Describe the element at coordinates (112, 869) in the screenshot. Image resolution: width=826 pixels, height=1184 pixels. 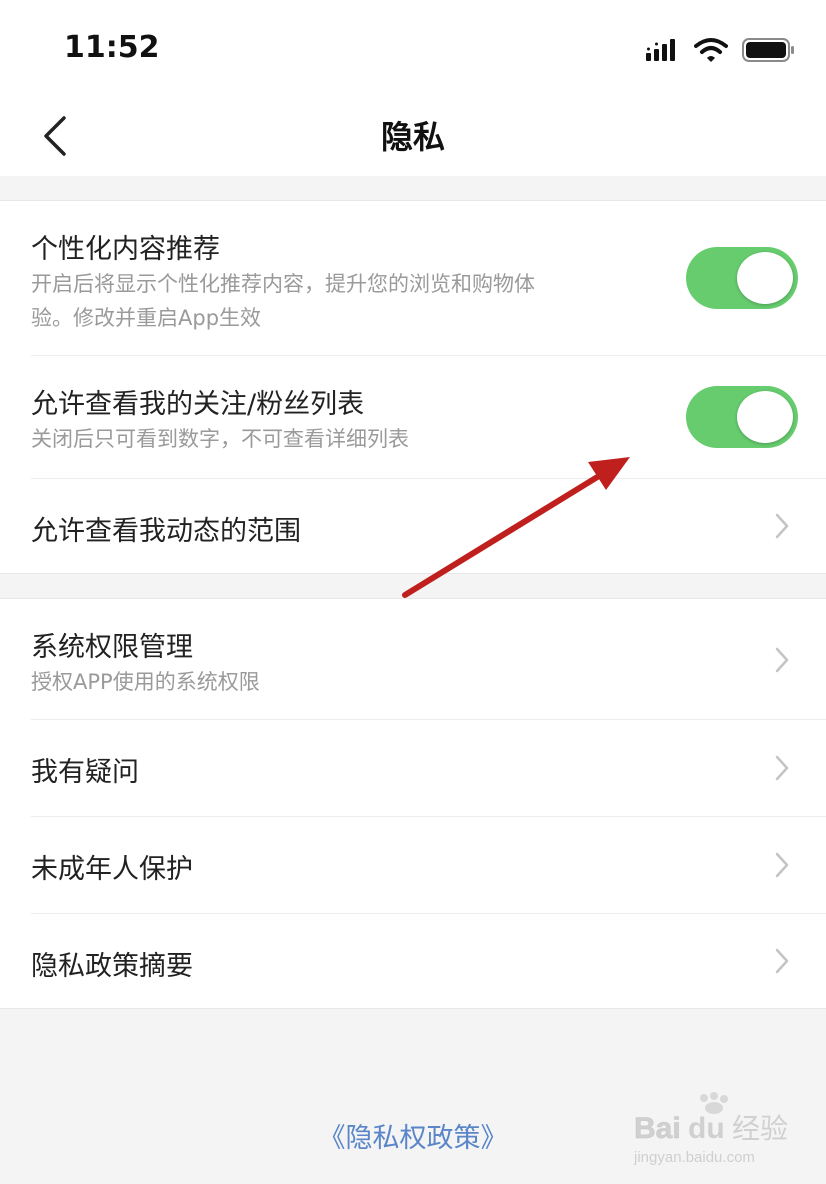
I see `setting-title: 未成年人保护` at that location.